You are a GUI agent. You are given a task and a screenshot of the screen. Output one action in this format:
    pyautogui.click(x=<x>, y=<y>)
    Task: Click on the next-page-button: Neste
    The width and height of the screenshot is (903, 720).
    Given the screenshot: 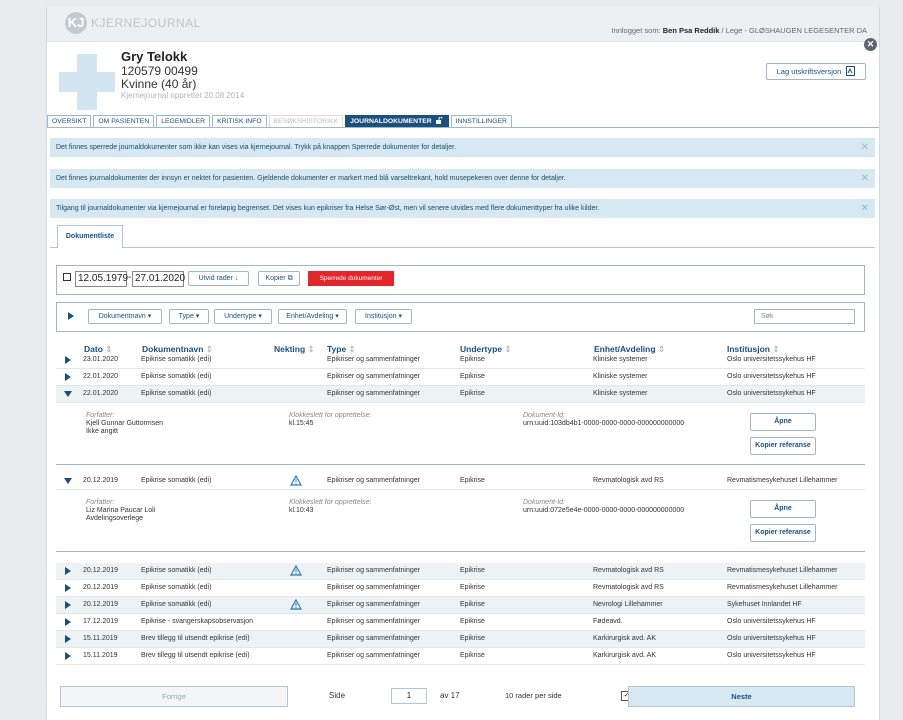 What is the action you would take?
    pyautogui.click(x=741, y=696)
    